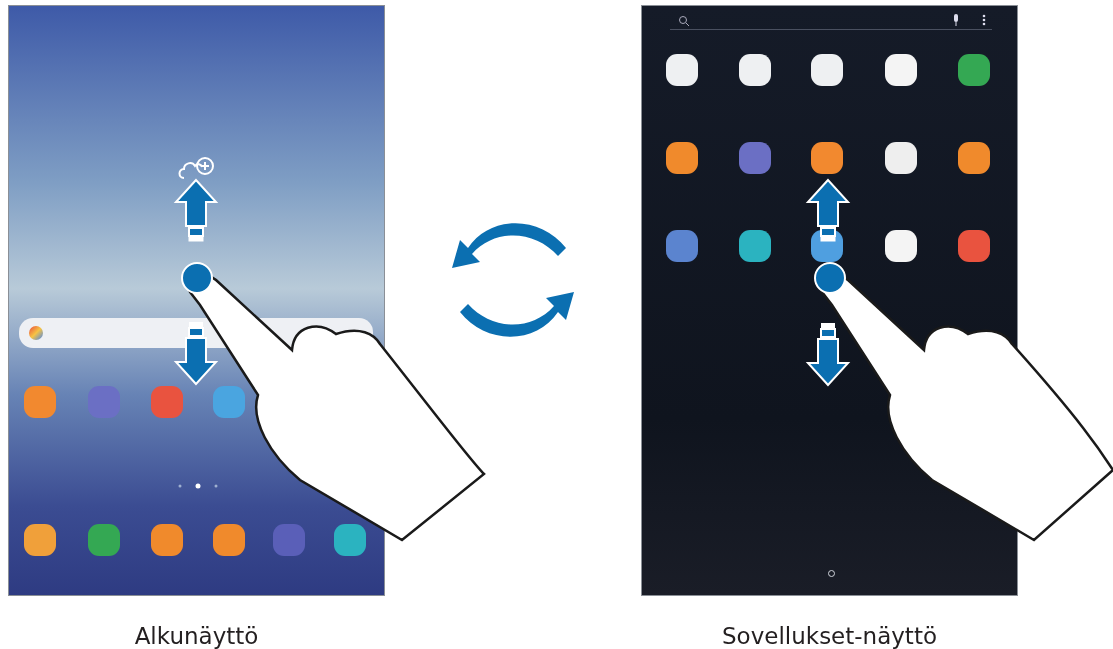  I want to click on caption: Sovellukset-näyttö, so click(829, 635).